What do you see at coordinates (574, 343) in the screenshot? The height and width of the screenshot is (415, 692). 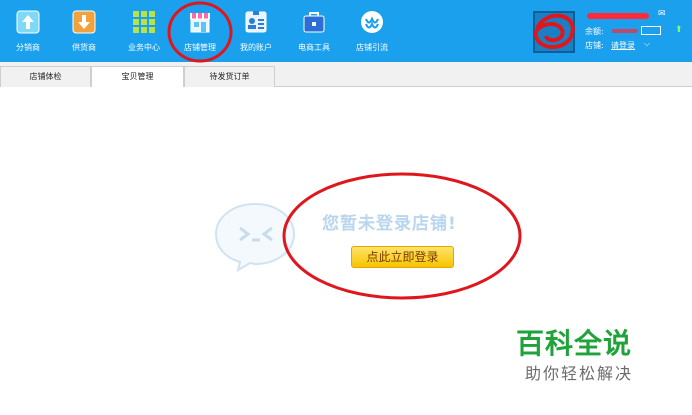 I see `watermark-title: 百科全说` at bounding box center [574, 343].